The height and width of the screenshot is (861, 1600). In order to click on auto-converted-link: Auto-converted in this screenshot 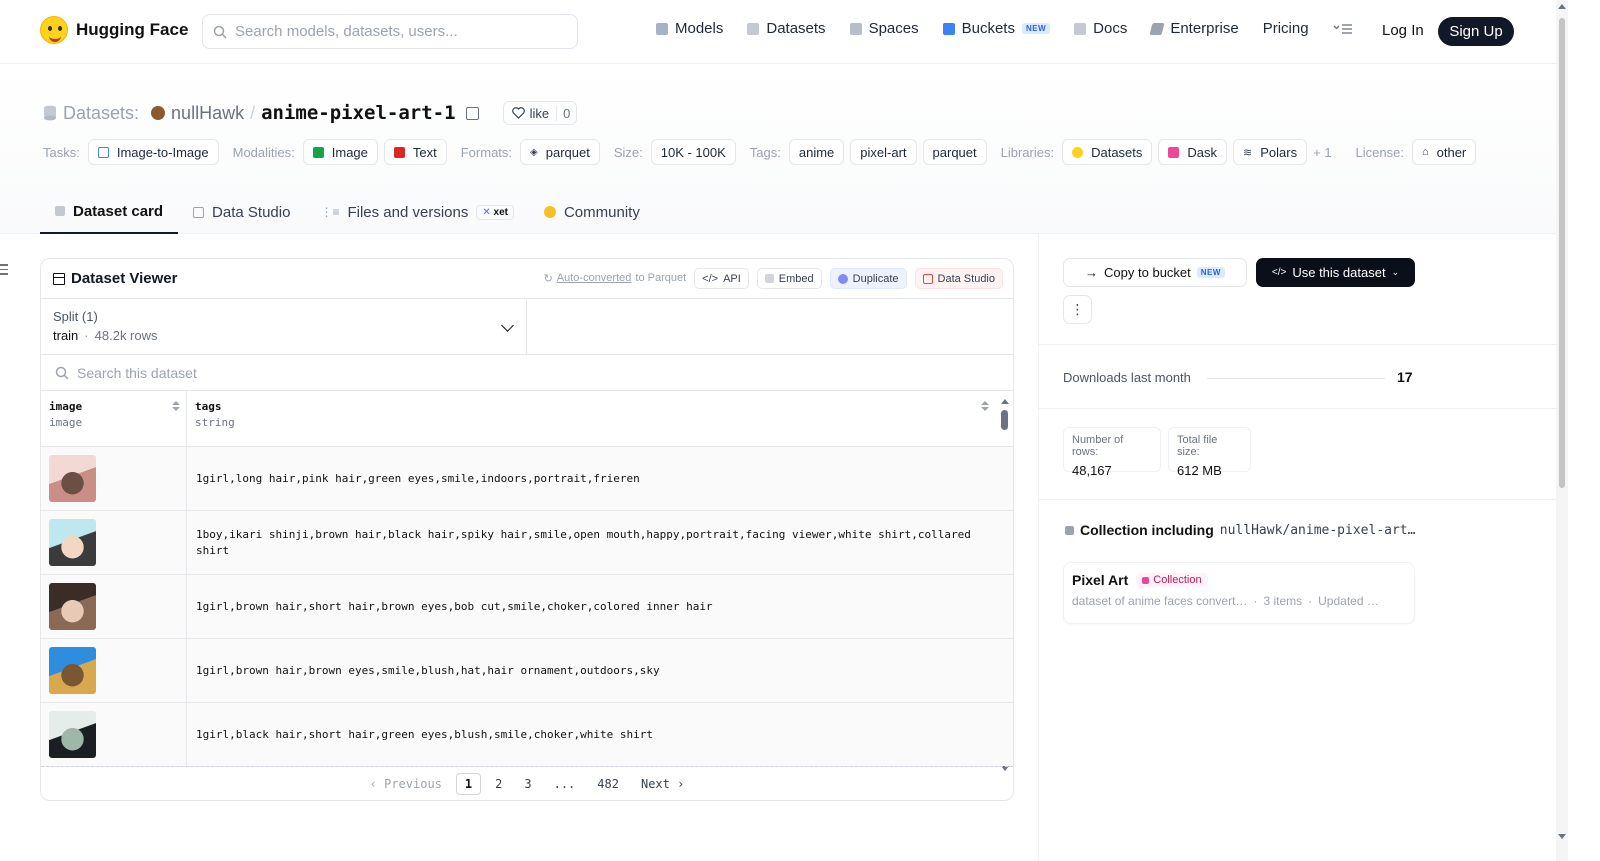, I will do `click(594, 278)`.